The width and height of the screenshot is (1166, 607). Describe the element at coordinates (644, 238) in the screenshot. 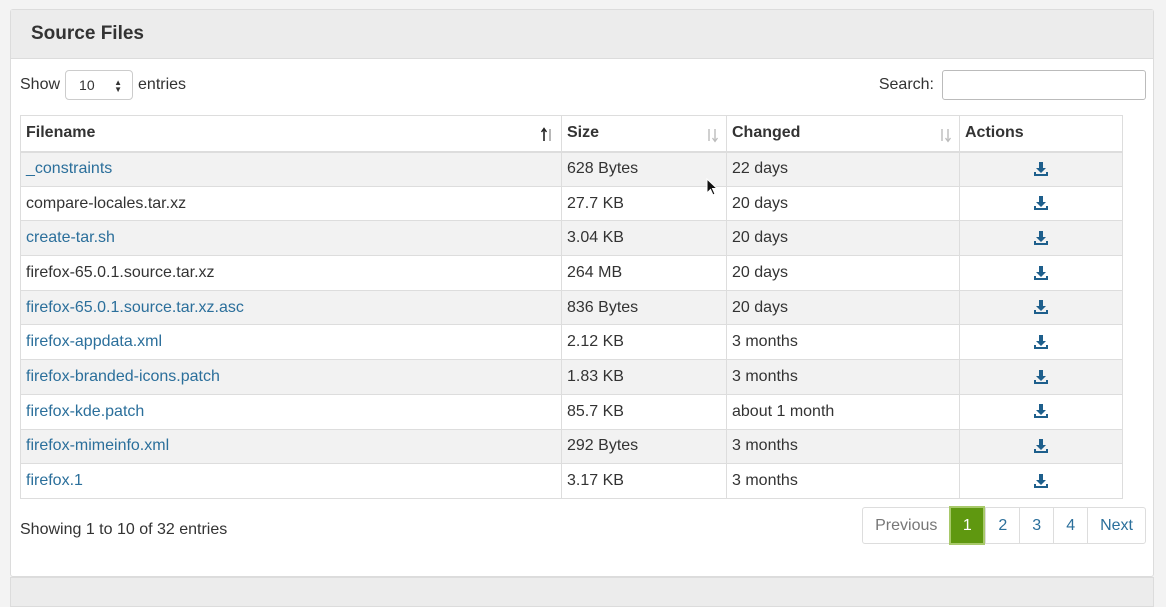

I see `size-cell: 3.04 KB` at that location.